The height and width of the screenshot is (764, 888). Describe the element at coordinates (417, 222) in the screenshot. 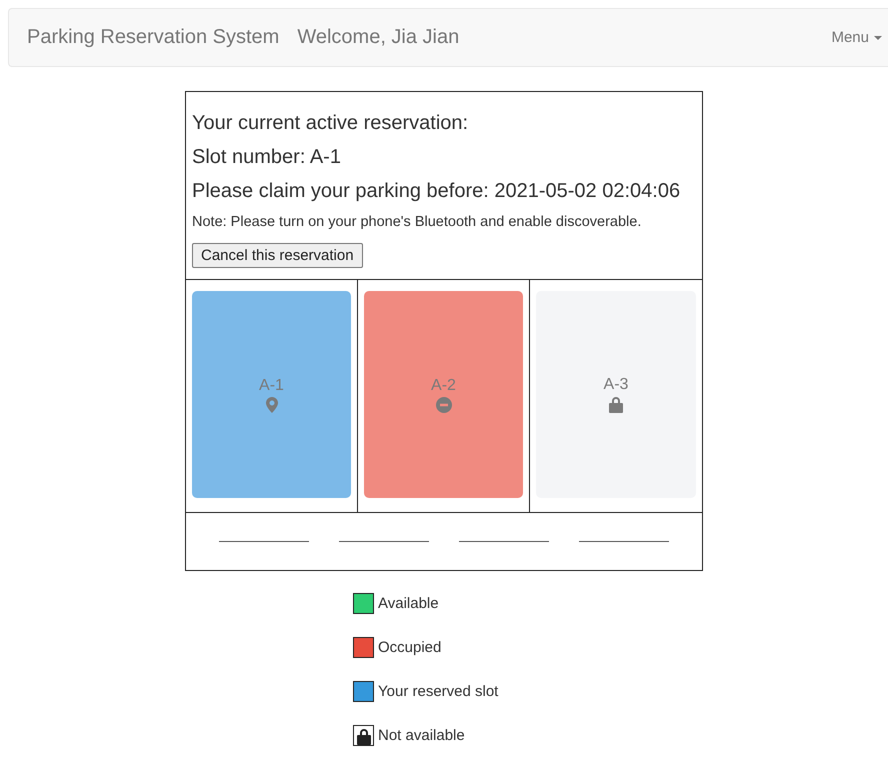

I see `bluetooth-note: Note: Please turn on your phone's Bluetooth and enable discoverable.` at that location.